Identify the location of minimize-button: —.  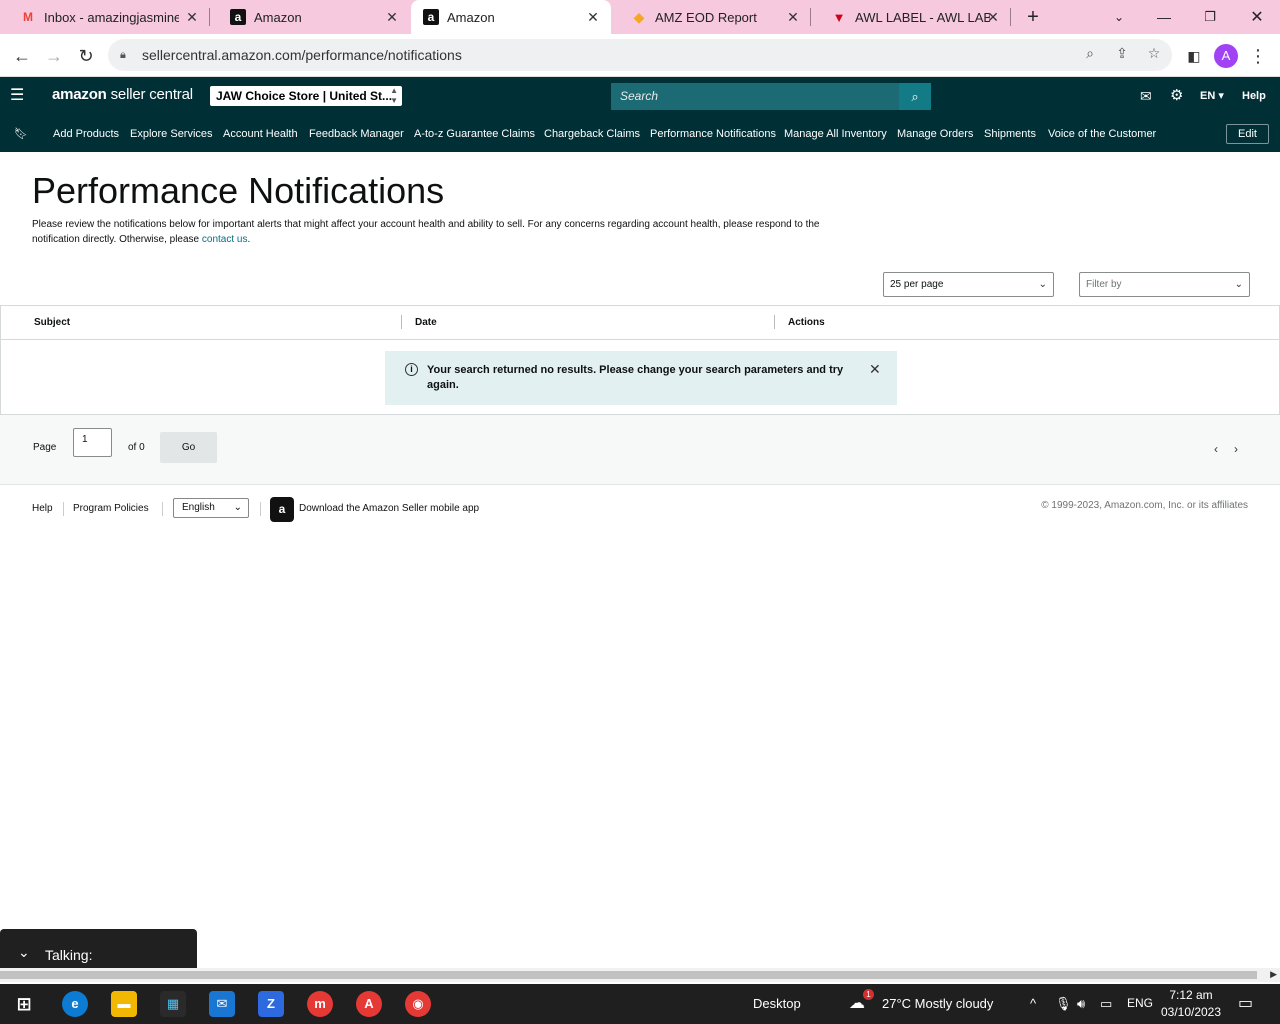
(1164, 17).